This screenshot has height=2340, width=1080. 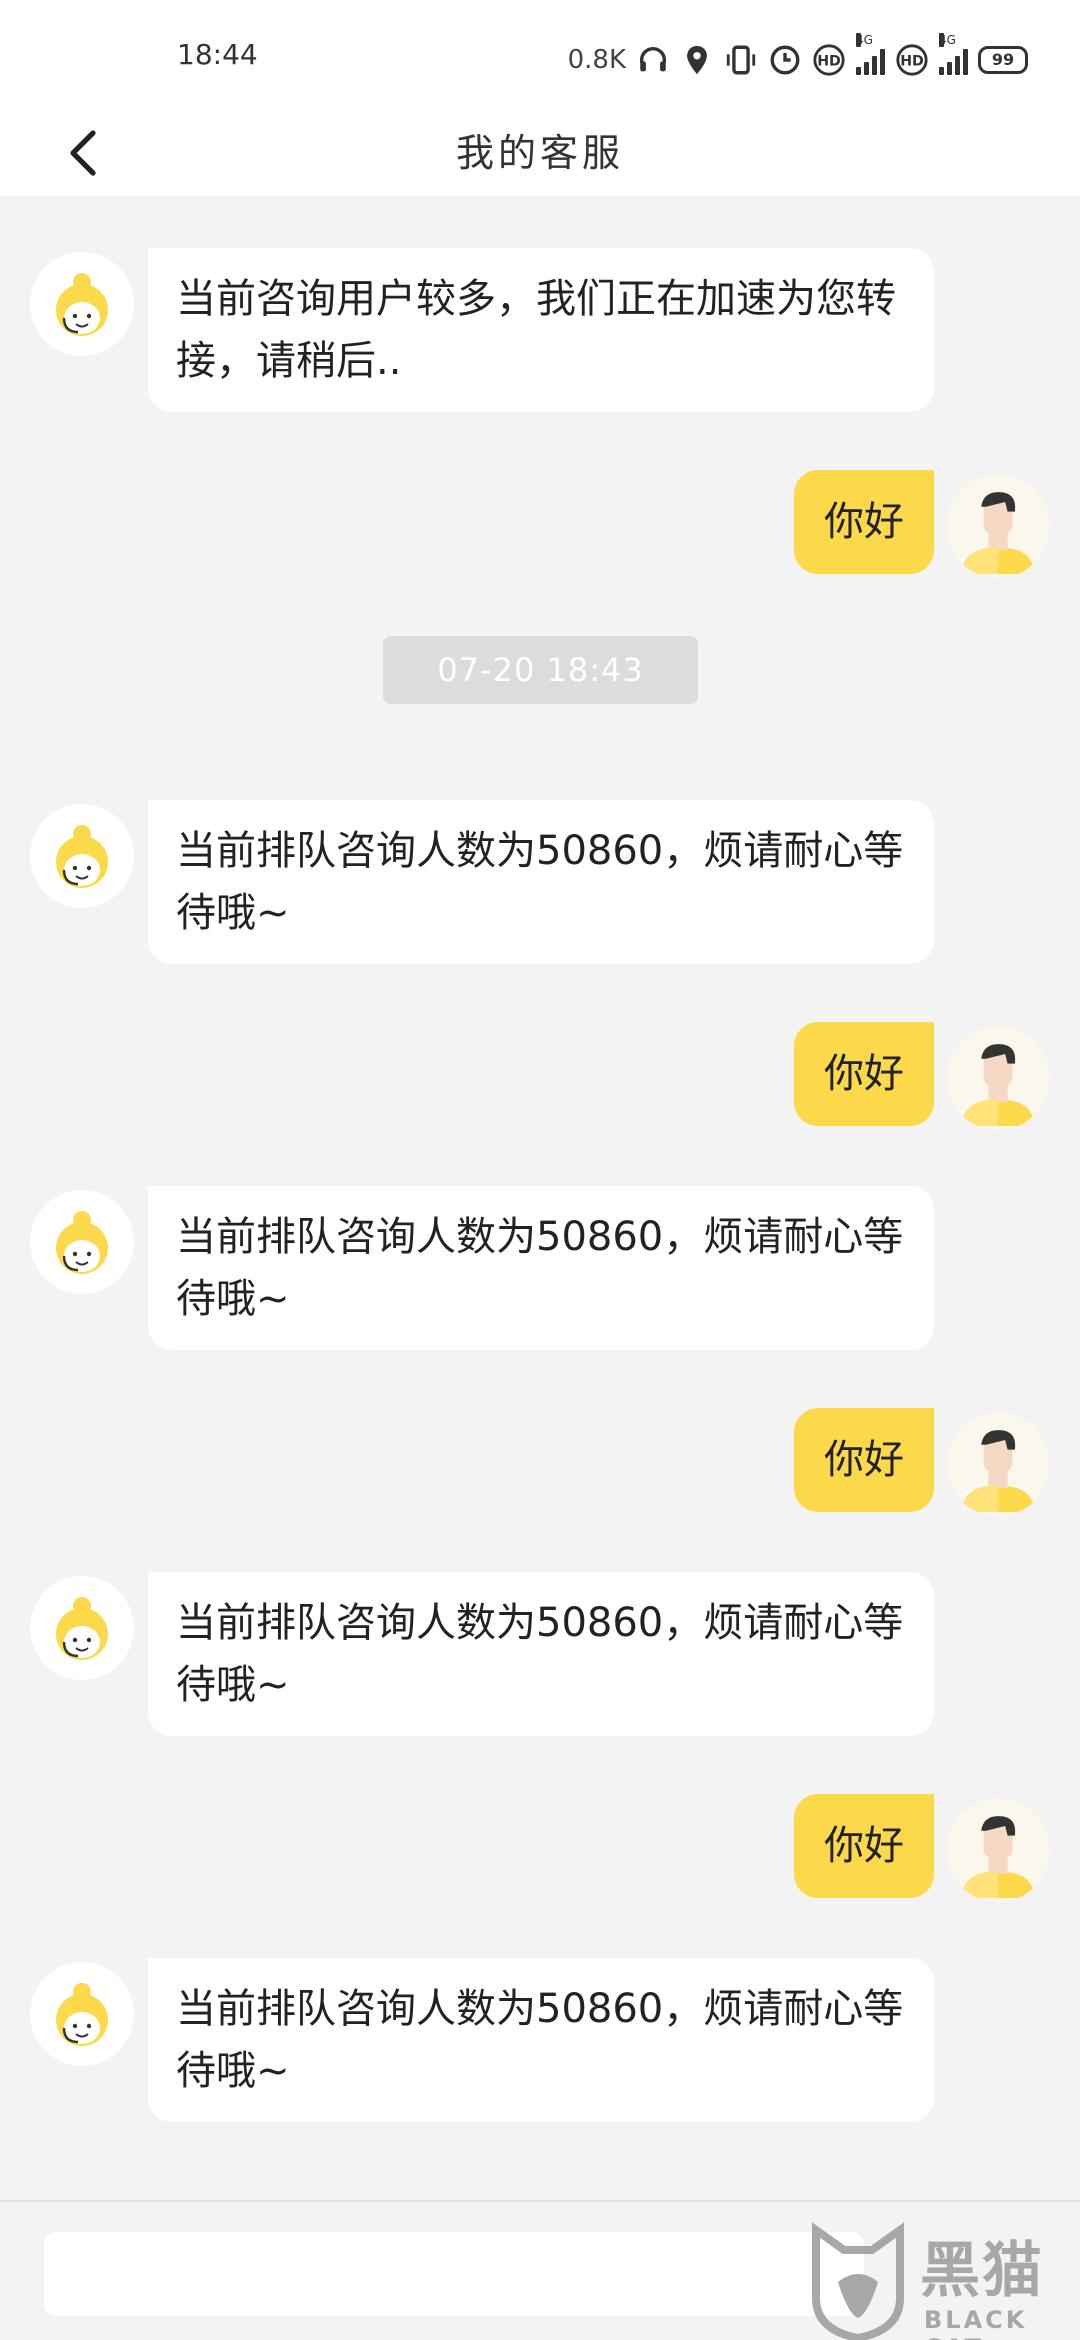 What do you see at coordinates (653, 59) in the screenshot?
I see `headphones-icon` at bounding box center [653, 59].